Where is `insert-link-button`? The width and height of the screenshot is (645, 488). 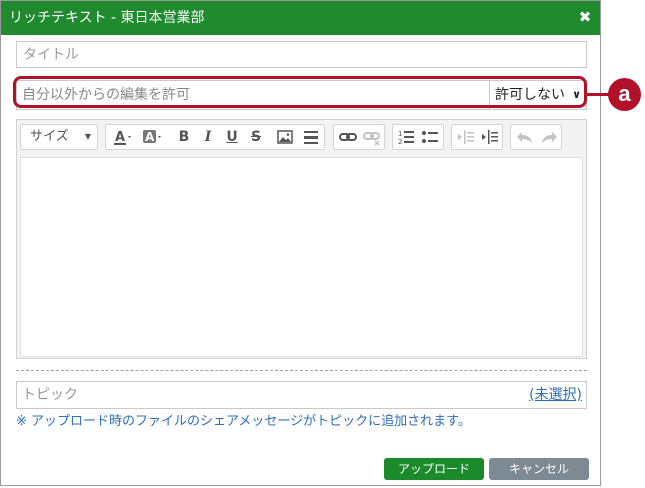
insert-link-button is located at coordinates (348, 137).